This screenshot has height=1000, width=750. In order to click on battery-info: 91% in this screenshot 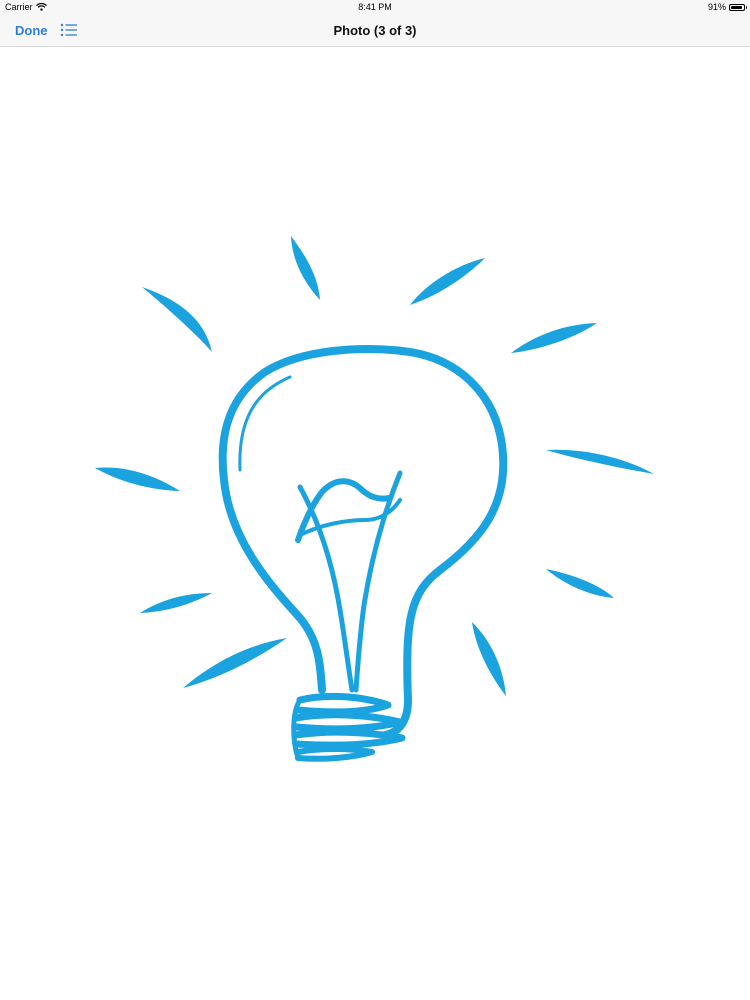, I will do `click(727, 7)`.